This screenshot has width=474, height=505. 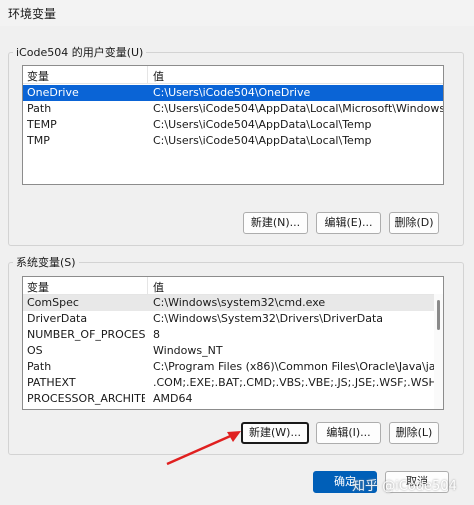 I want to click on title-bar: 环境变量, so click(x=237, y=13).